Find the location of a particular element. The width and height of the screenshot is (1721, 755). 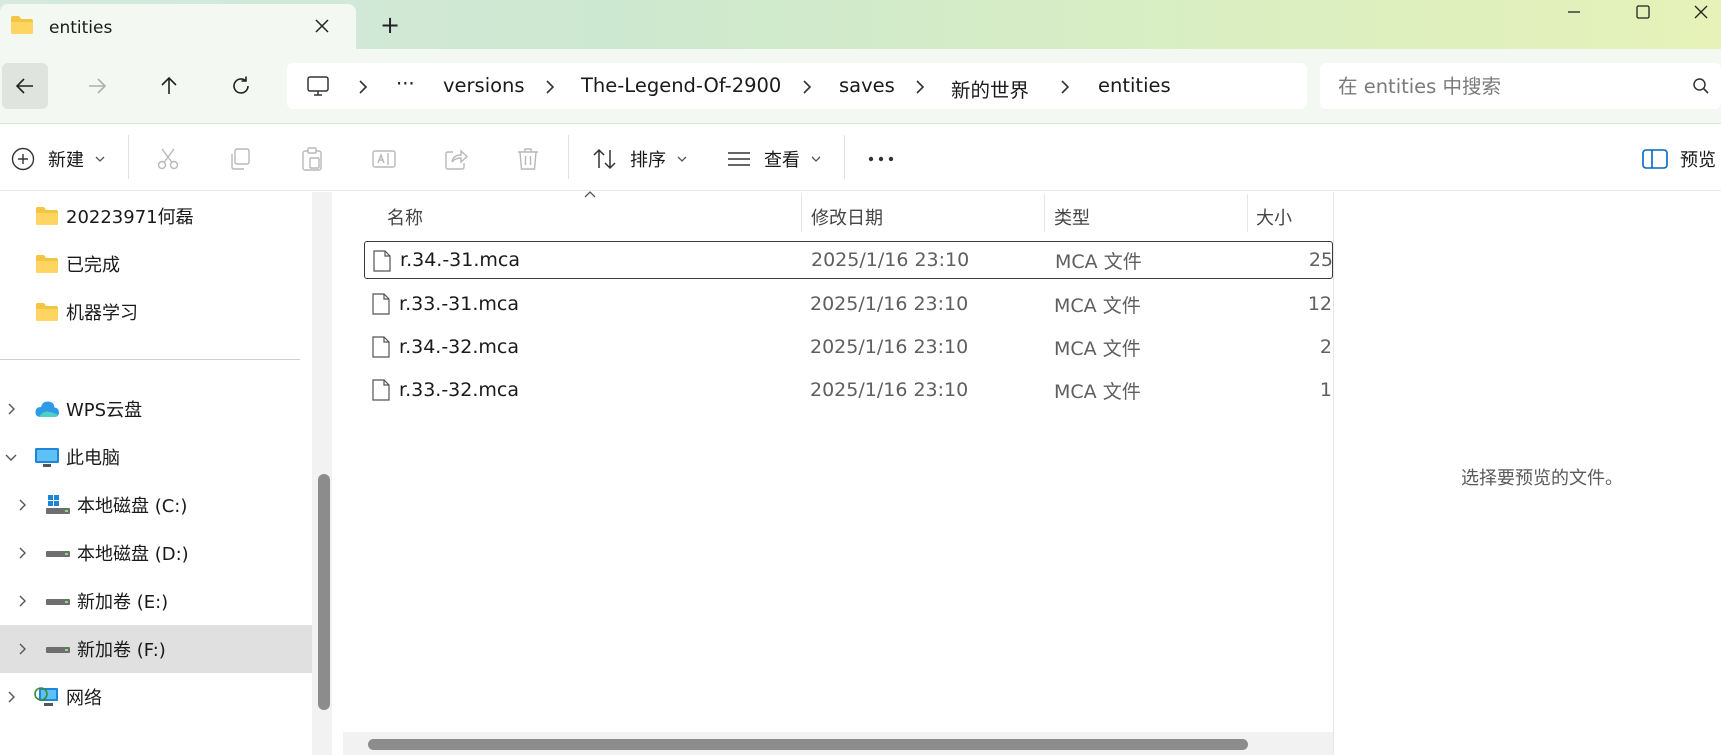

search-input is located at coordinates (1508, 86).